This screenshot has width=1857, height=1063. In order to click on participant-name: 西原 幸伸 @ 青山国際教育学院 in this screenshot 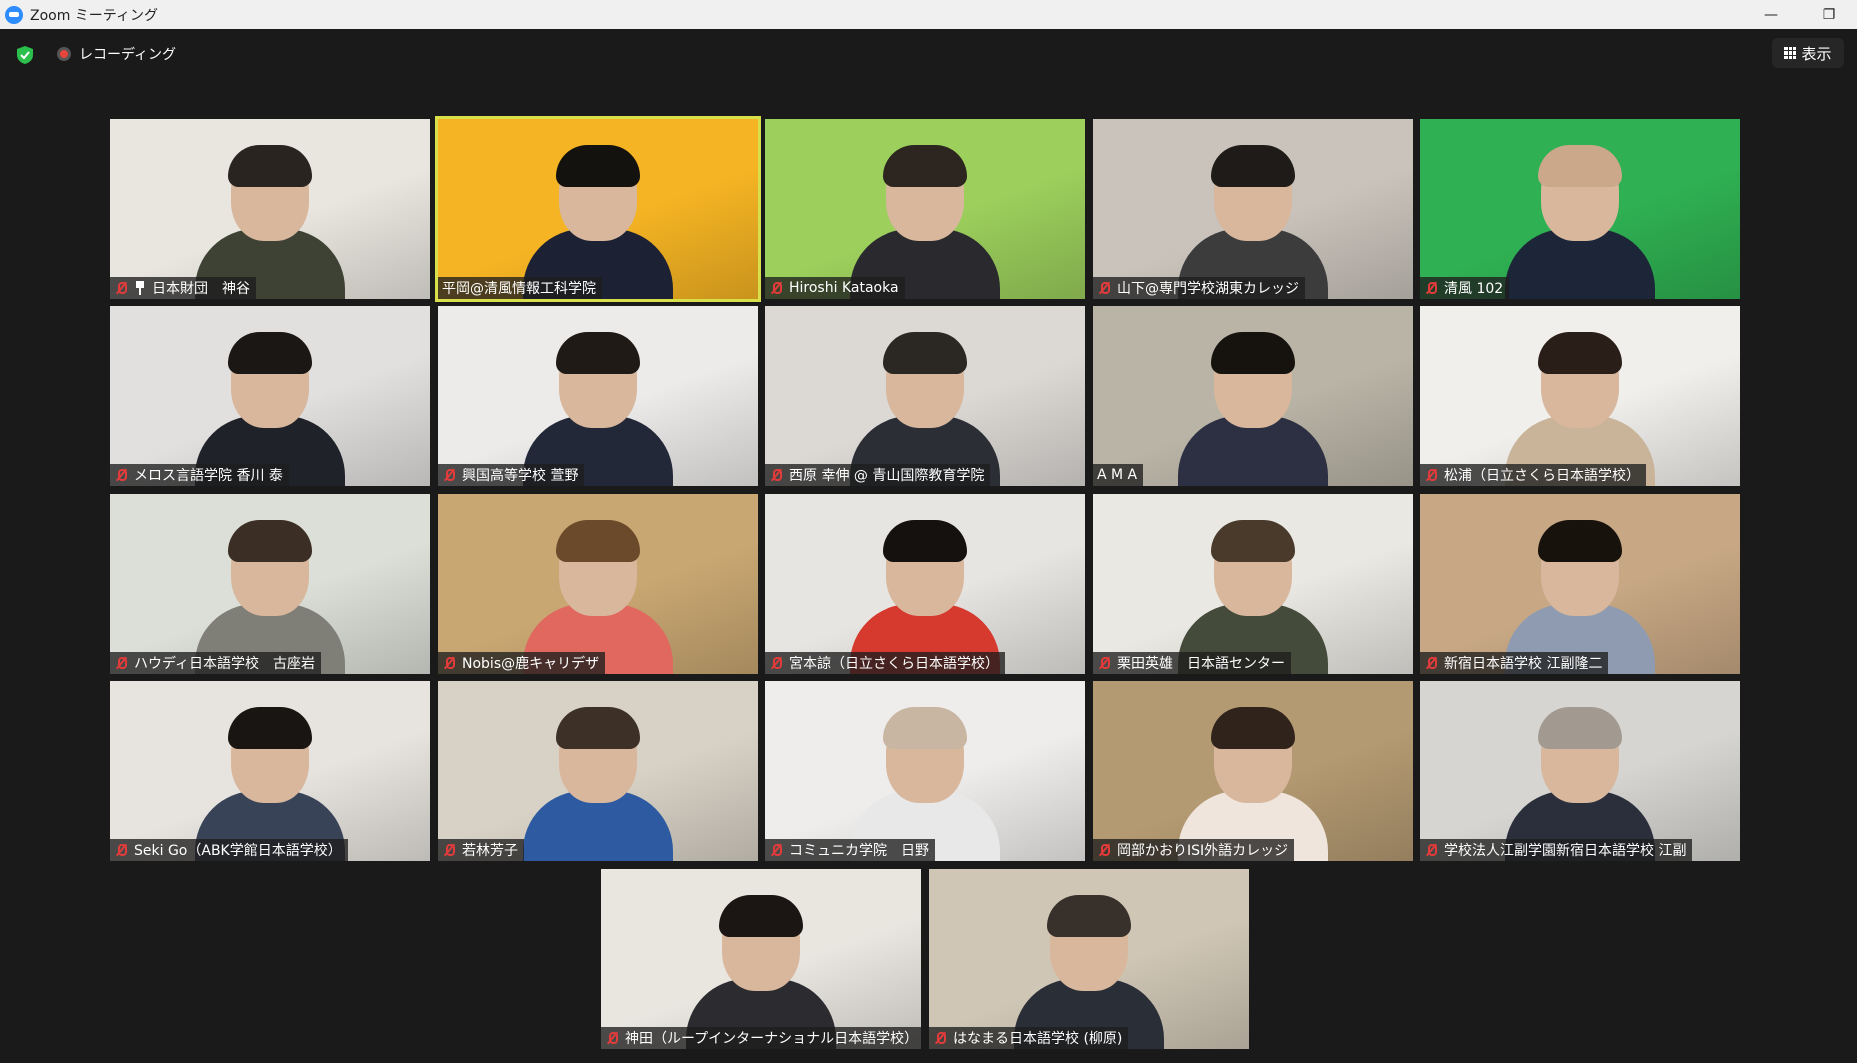, I will do `click(887, 476)`.